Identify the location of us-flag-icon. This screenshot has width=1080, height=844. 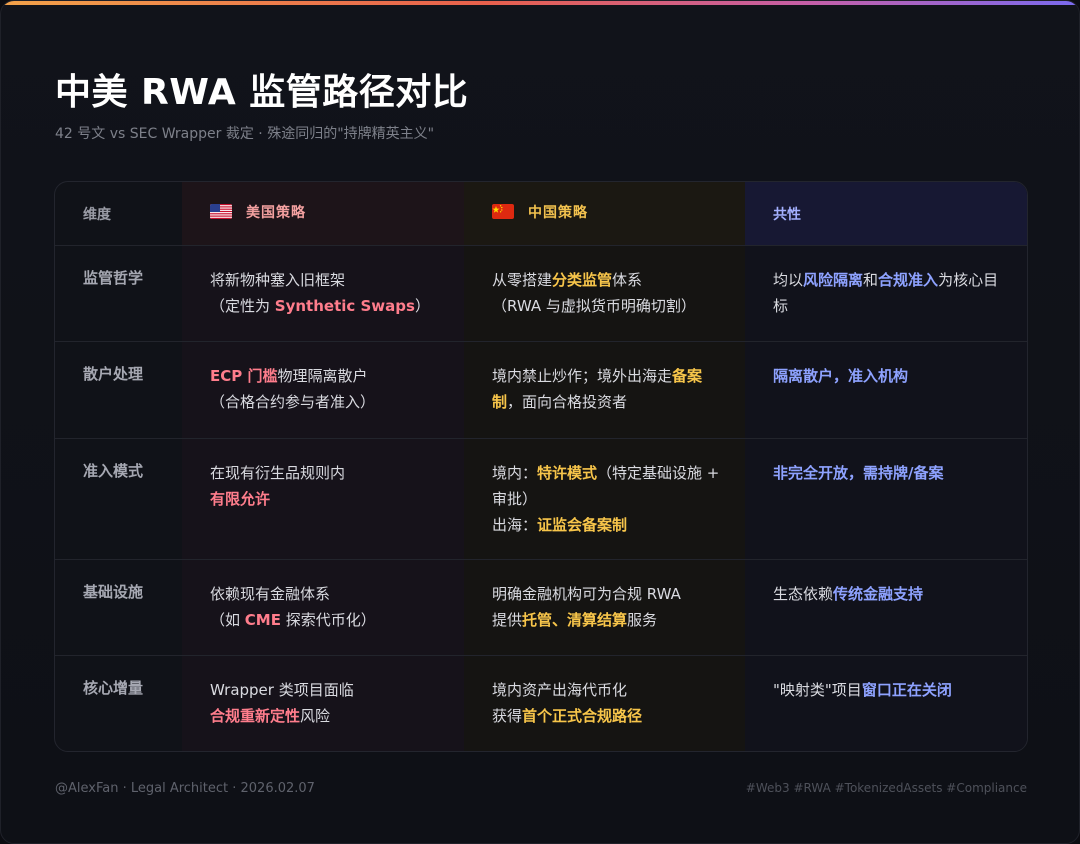
(221, 211).